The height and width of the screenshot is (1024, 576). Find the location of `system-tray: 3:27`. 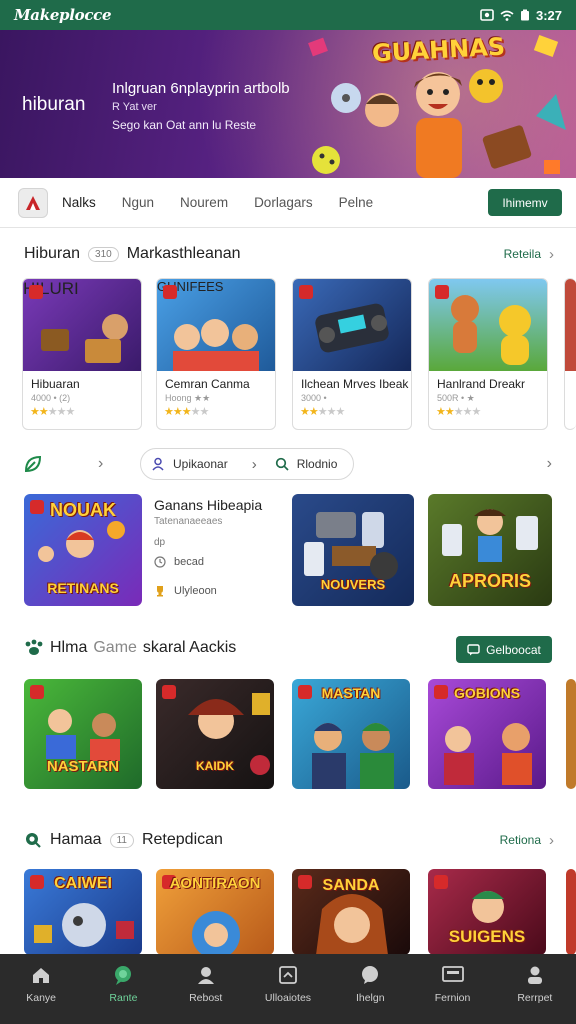

system-tray: 3:27 is located at coordinates (521, 15).